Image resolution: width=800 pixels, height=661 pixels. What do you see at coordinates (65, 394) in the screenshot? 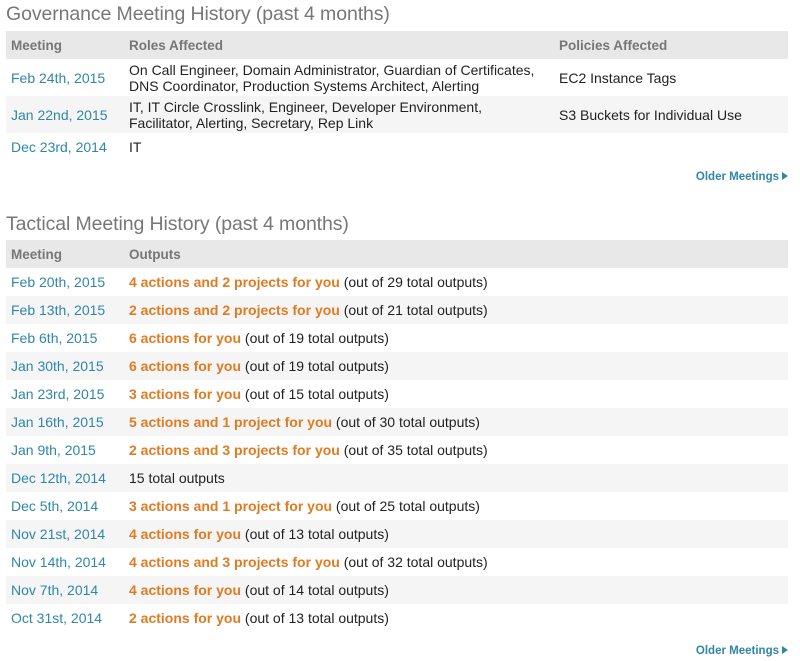
I see `meeting-date-link: Jan 23rd, 2015` at bounding box center [65, 394].